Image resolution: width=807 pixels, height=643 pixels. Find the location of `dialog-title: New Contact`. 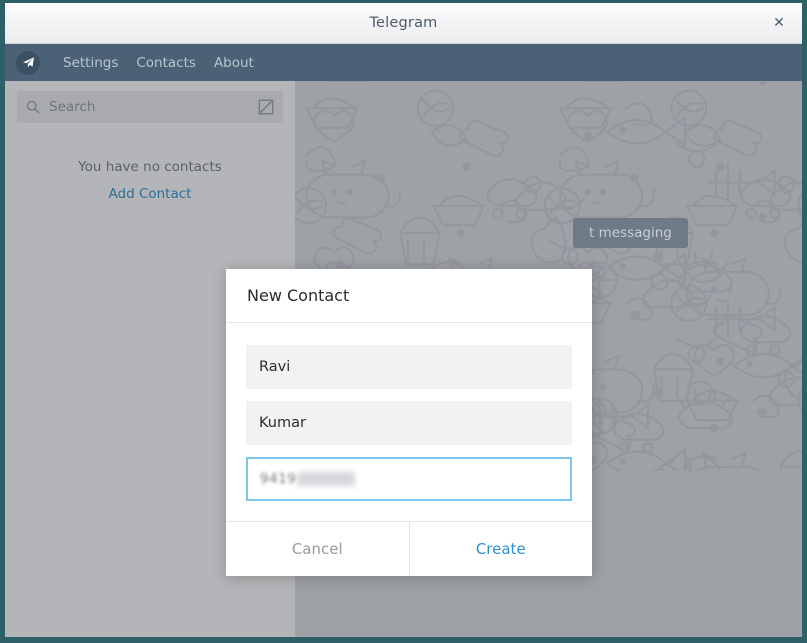

dialog-title: New Contact is located at coordinates (298, 295).